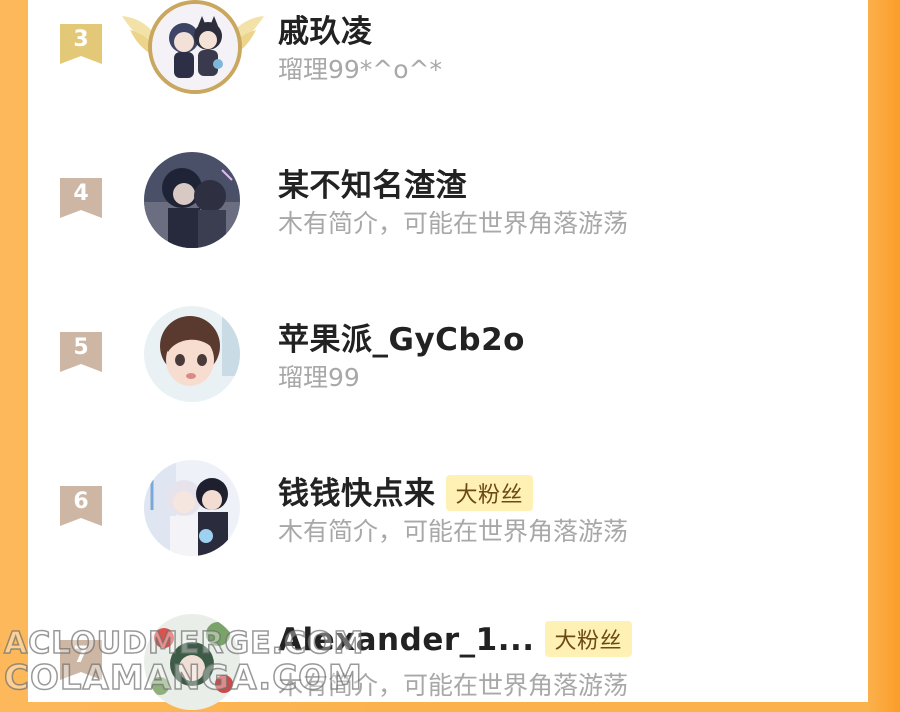  Describe the element at coordinates (81, 44) in the screenshot. I see `rank-flag: 3` at that location.